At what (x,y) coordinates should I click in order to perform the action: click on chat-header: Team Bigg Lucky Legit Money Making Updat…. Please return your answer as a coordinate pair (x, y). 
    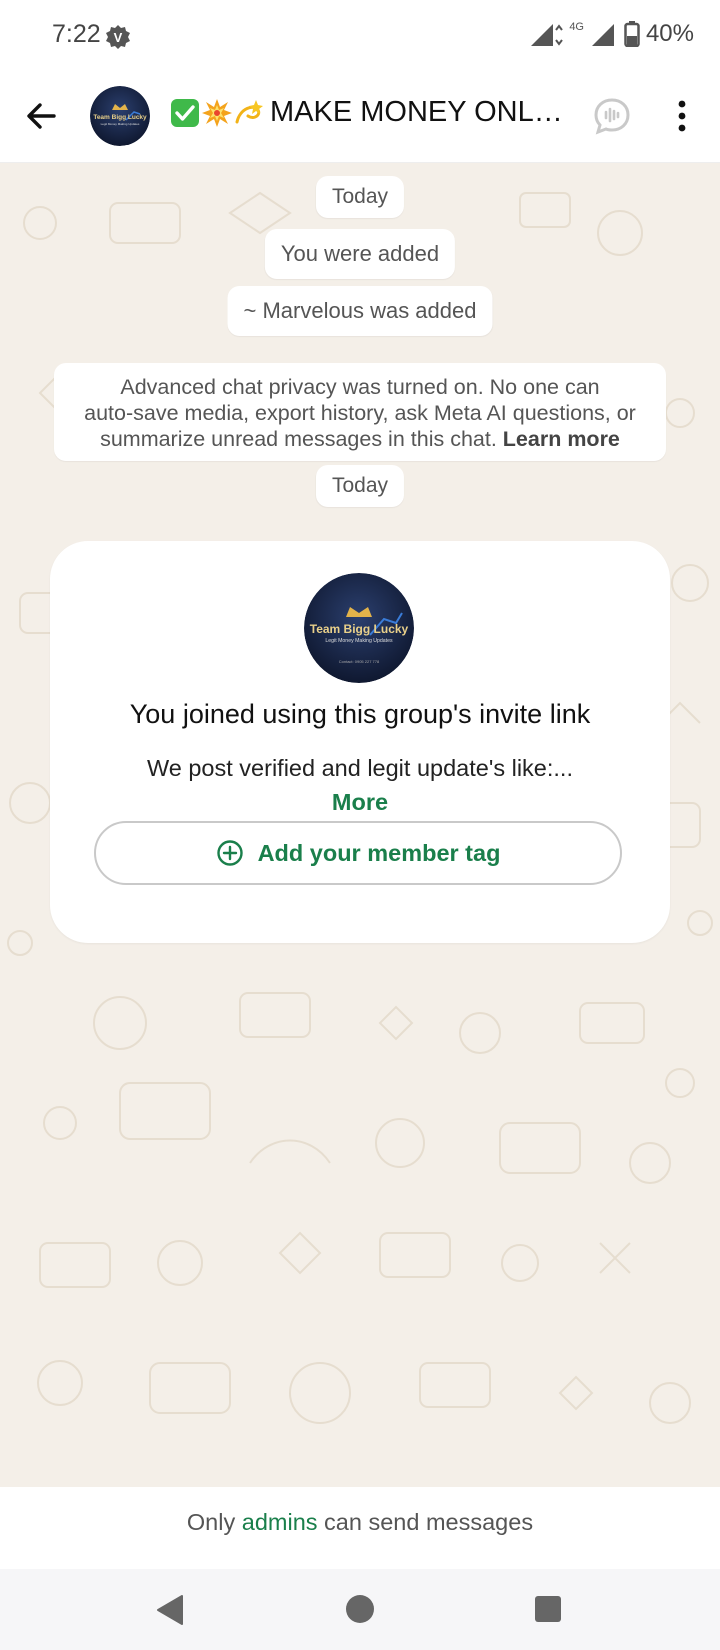
    Looking at the image, I should click on (360, 117).